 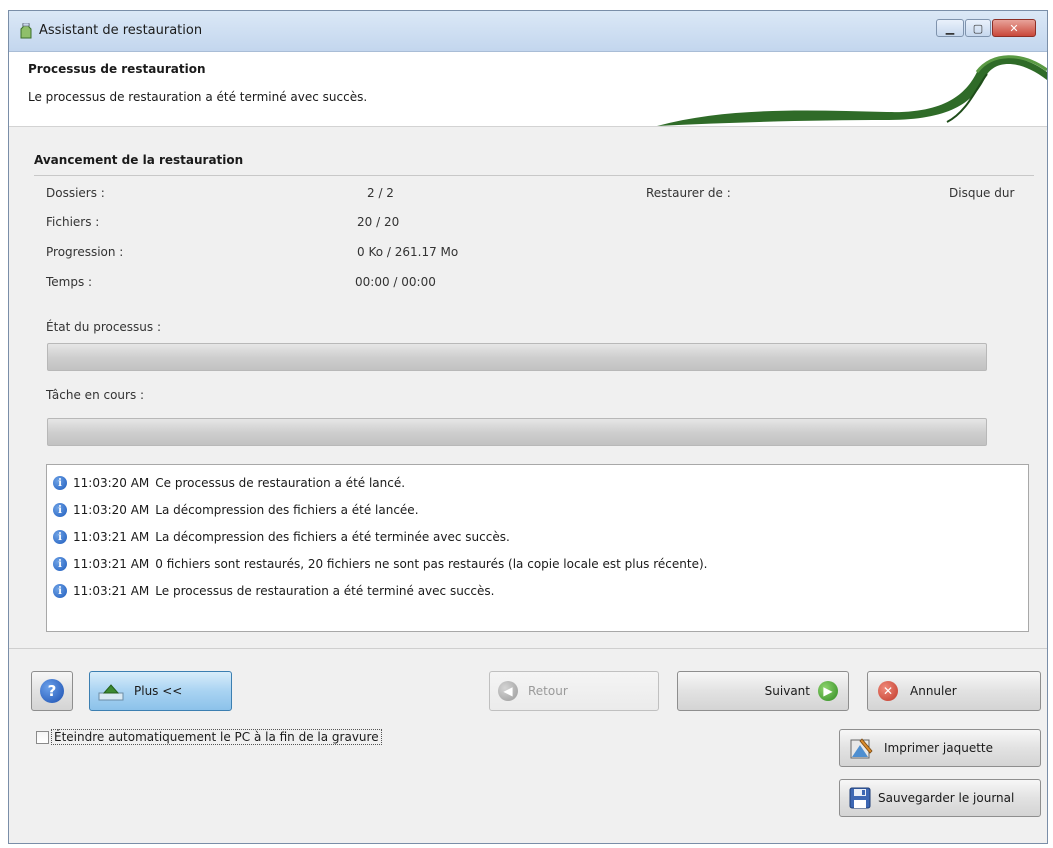 I want to click on shutdown-checkbox, so click(x=42, y=737).